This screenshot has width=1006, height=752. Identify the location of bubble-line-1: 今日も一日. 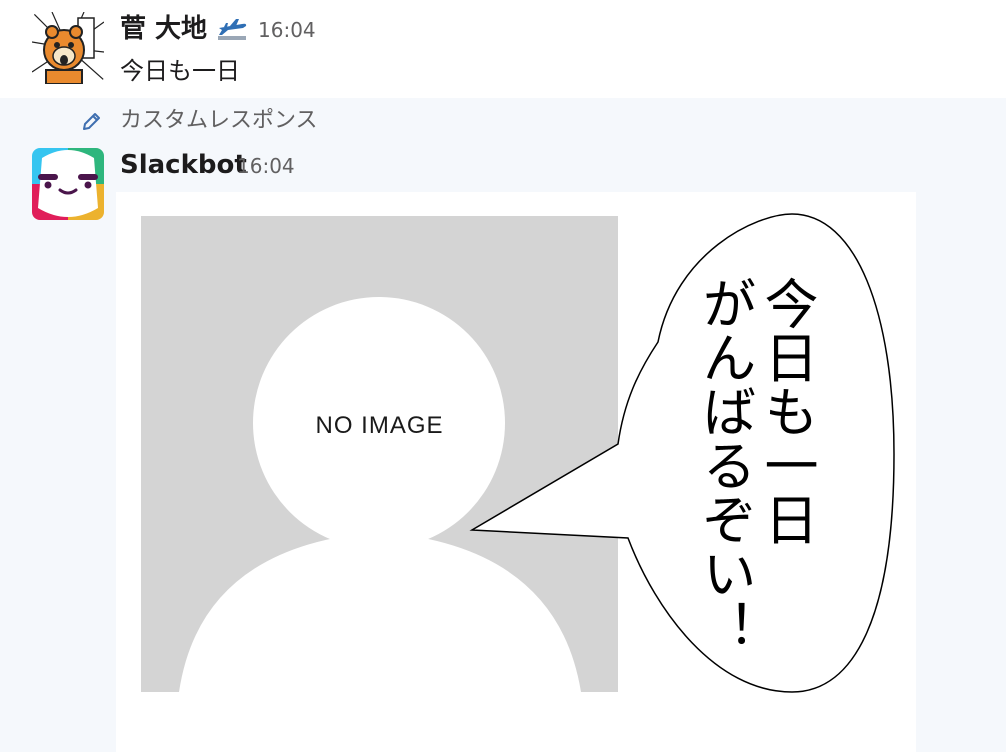
(786, 411).